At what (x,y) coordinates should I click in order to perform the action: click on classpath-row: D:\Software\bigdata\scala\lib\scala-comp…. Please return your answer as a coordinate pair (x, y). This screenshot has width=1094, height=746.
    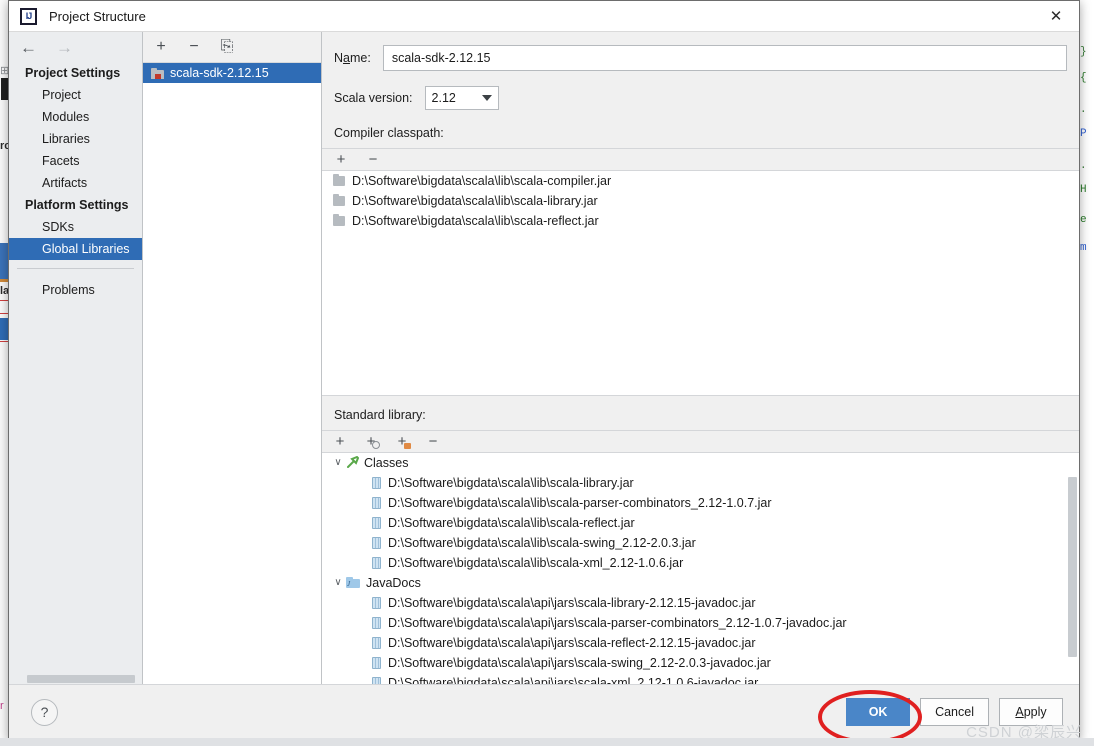
    Looking at the image, I should click on (700, 181).